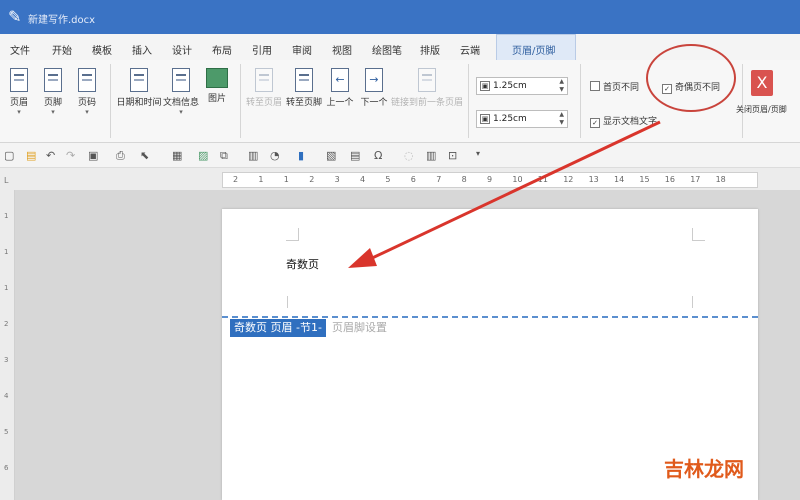  I want to click on annotation-arrow, so click(504, 194).